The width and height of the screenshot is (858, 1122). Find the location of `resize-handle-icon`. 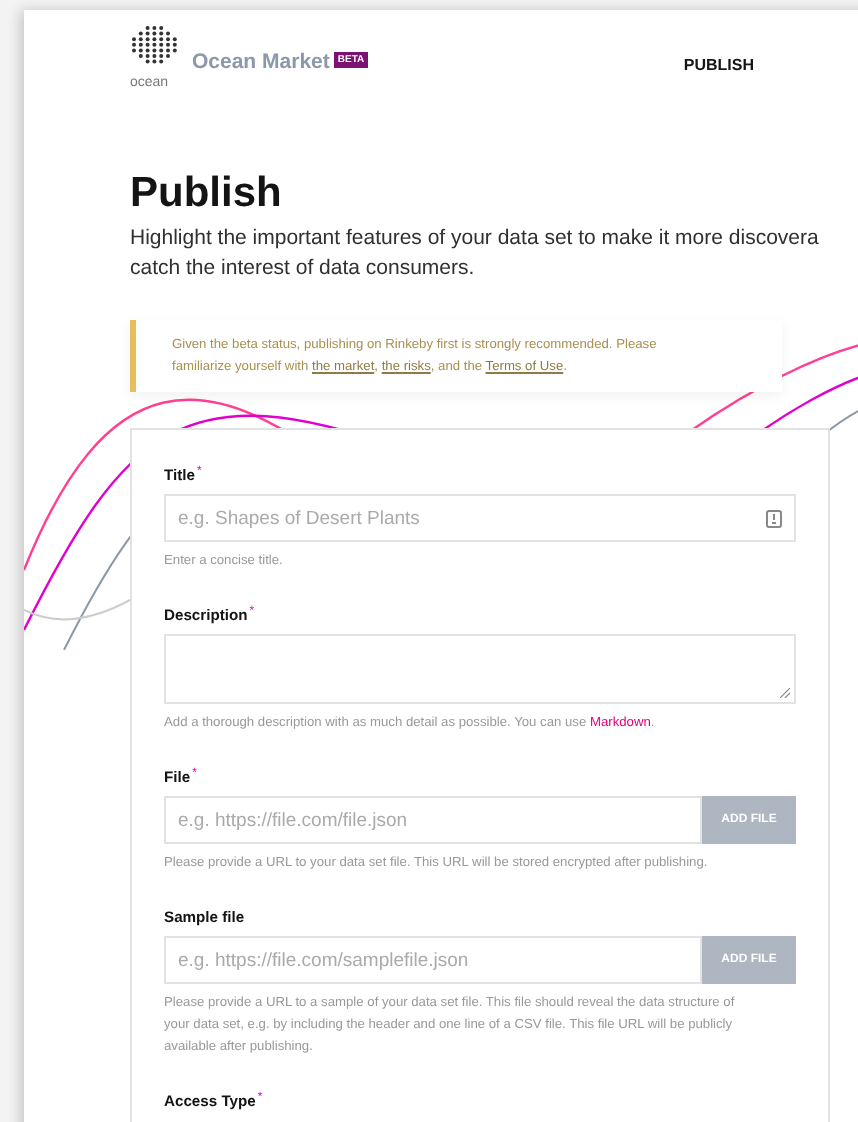

resize-handle-icon is located at coordinates (785, 693).